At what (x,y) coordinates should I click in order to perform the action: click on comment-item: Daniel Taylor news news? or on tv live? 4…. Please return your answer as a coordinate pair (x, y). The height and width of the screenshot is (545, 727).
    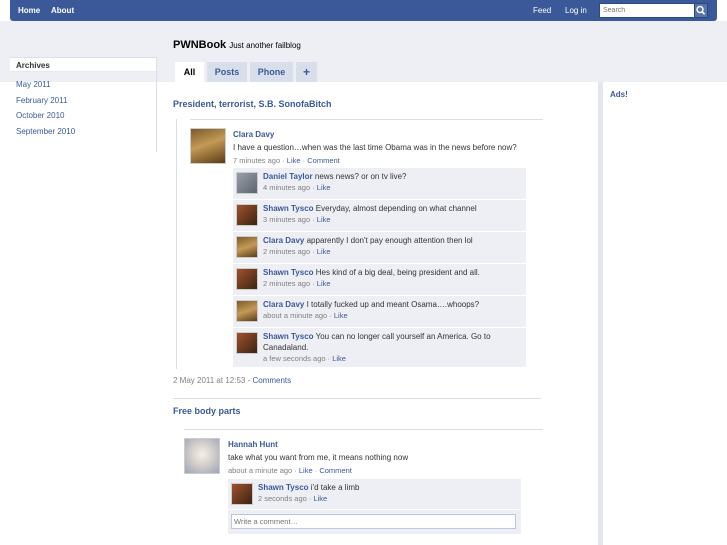
    Looking at the image, I should click on (379, 184).